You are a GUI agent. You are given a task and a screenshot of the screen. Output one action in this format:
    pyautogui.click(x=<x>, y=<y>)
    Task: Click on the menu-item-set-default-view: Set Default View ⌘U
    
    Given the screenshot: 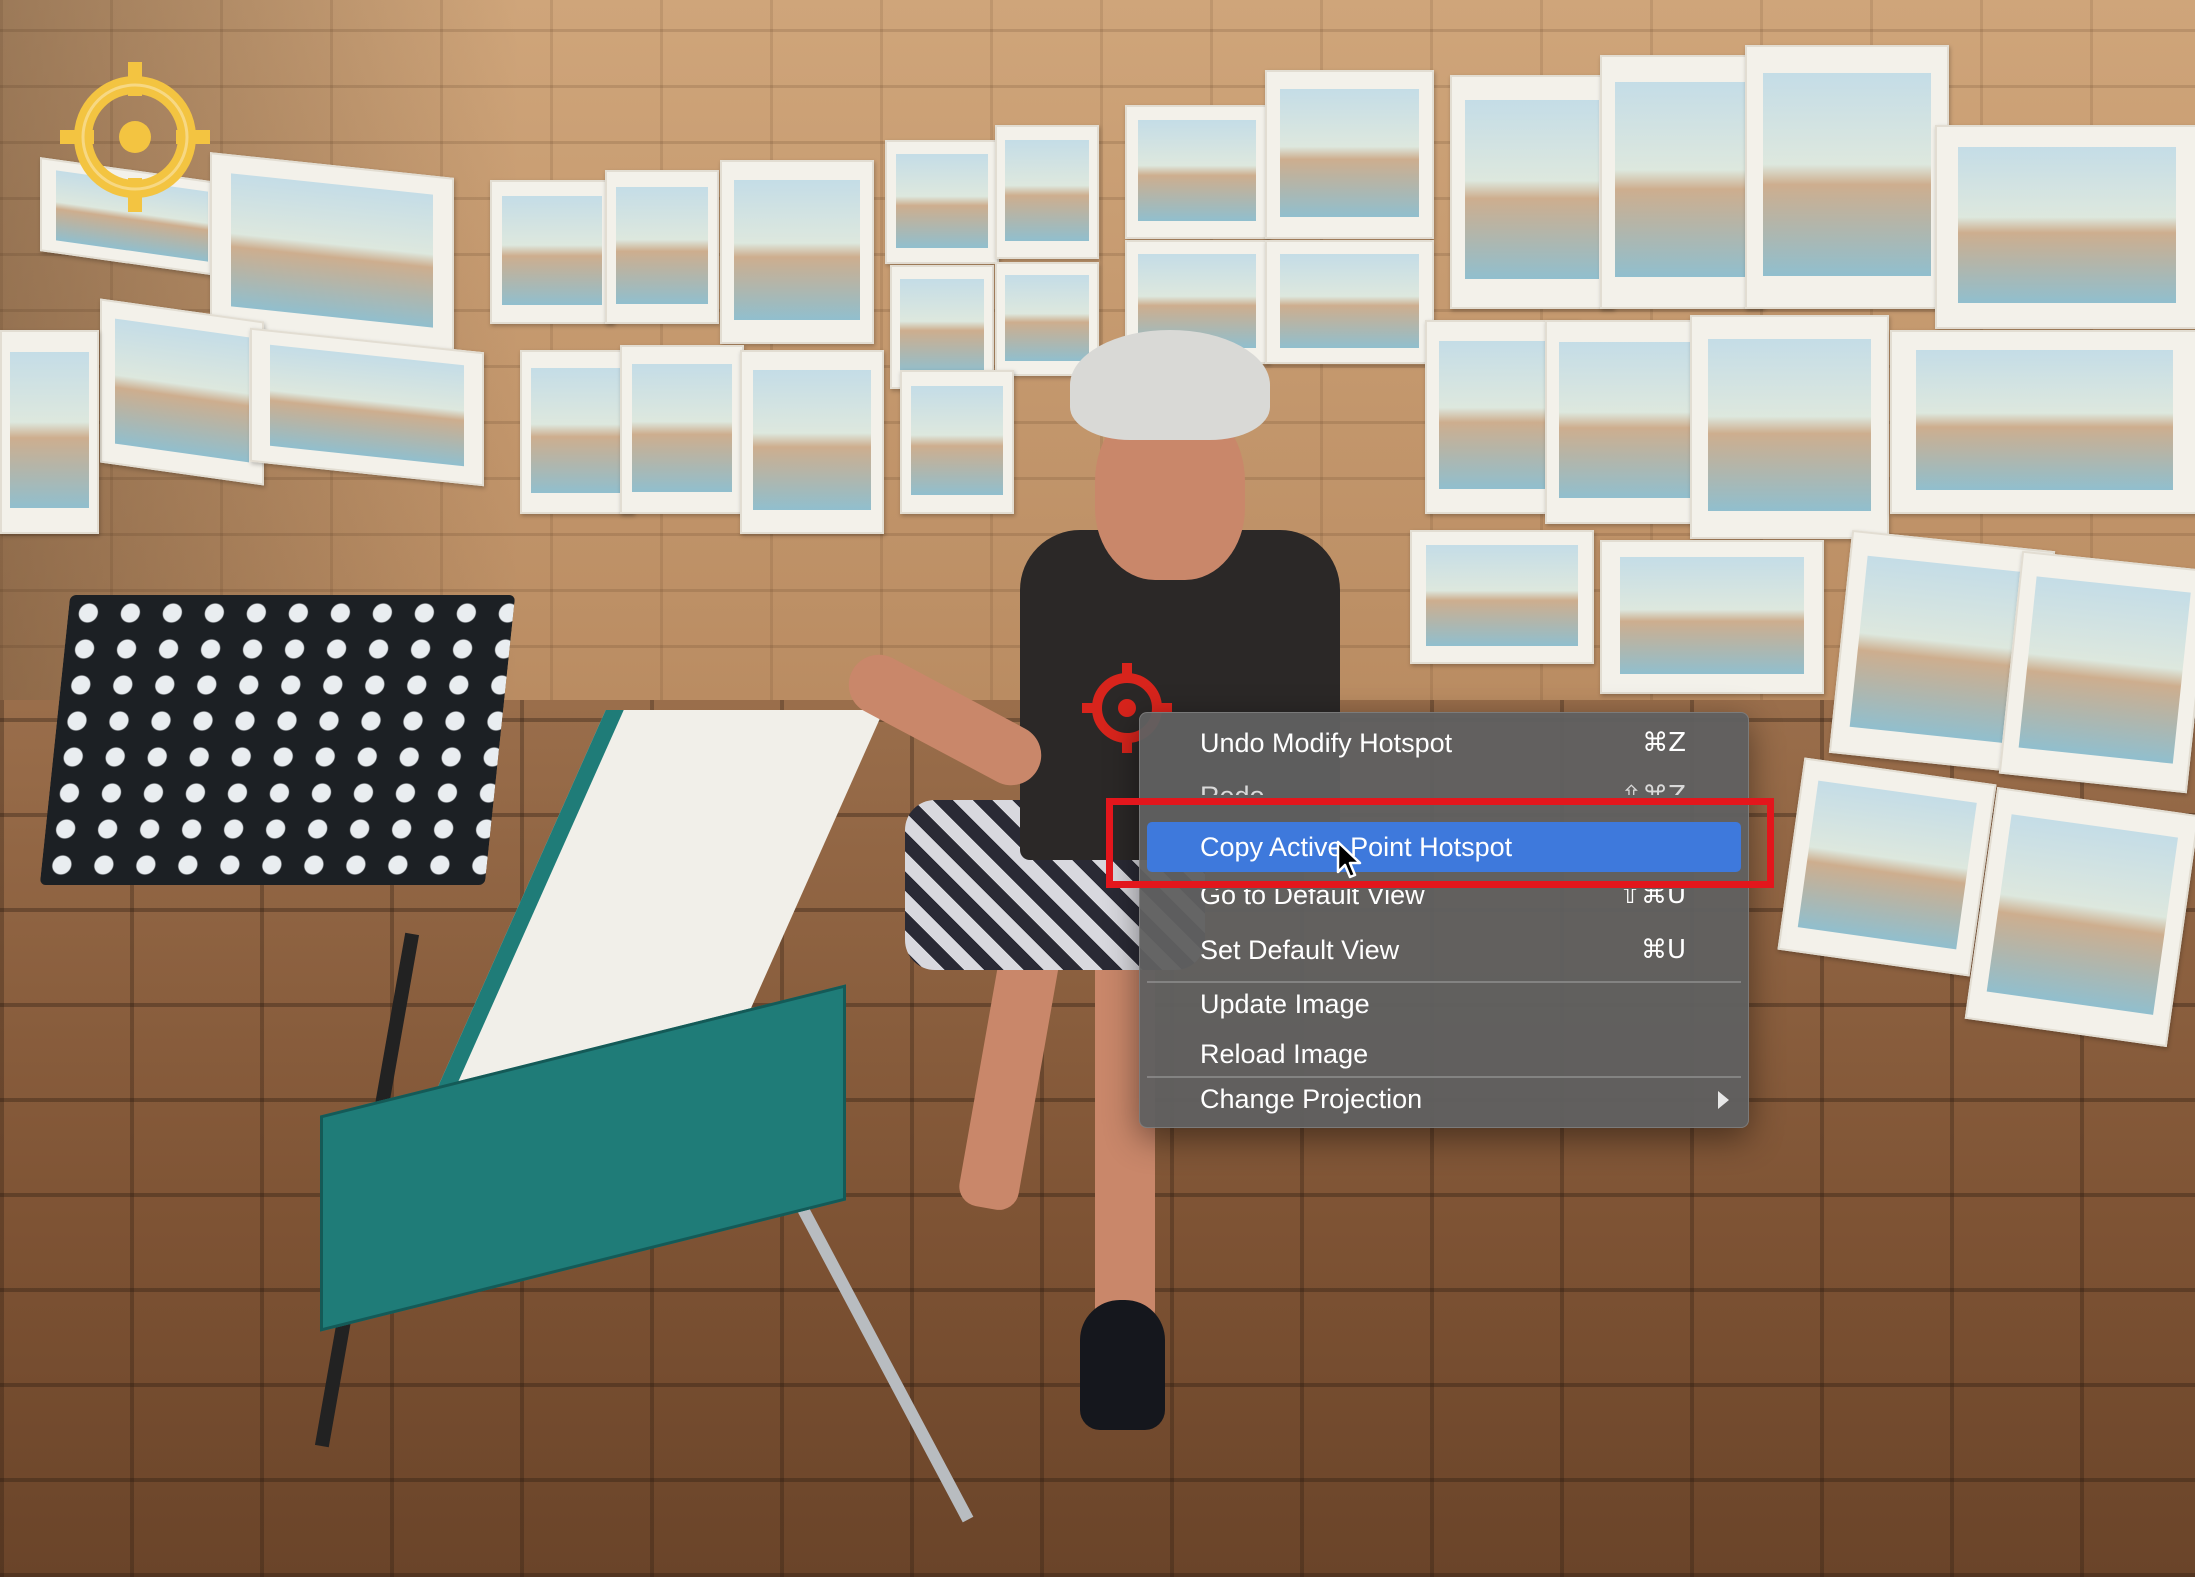 What is the action you would take?
    pyautogui.click(x=1444, y=950)
    